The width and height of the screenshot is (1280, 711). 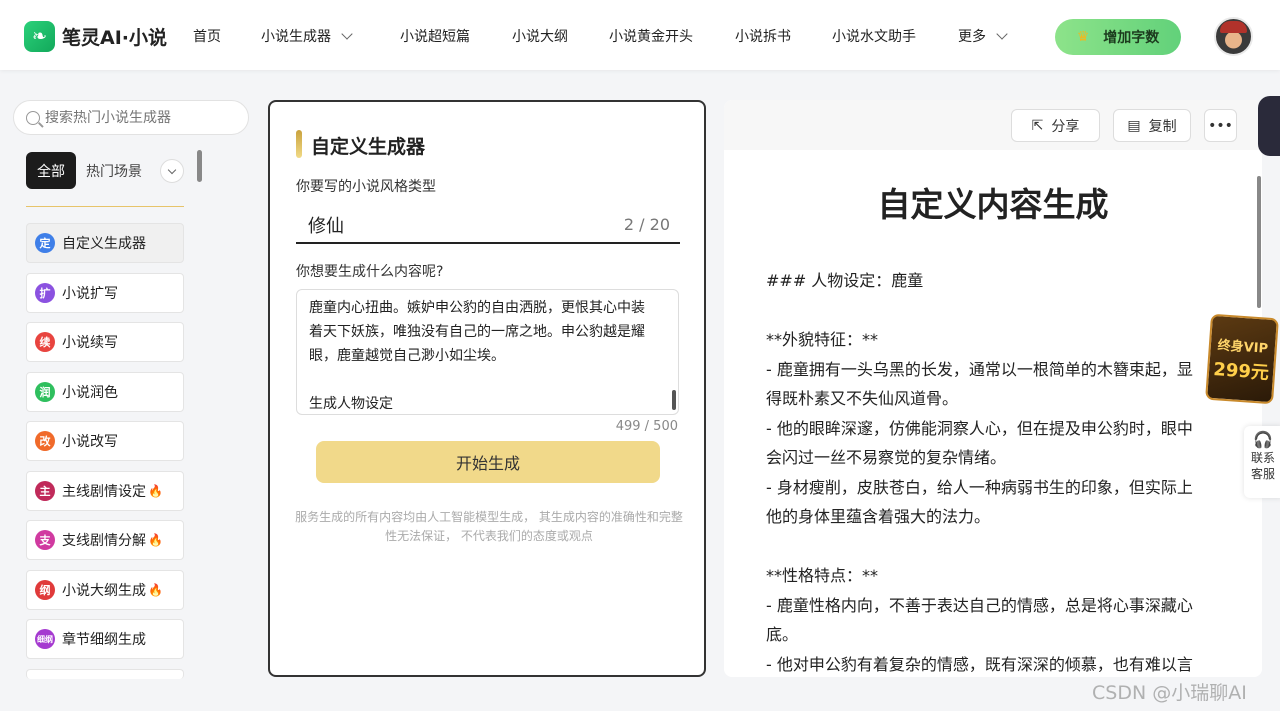 I want to click on sidebar-item-label: 小说大纲生成, so click(x=104, y=591).